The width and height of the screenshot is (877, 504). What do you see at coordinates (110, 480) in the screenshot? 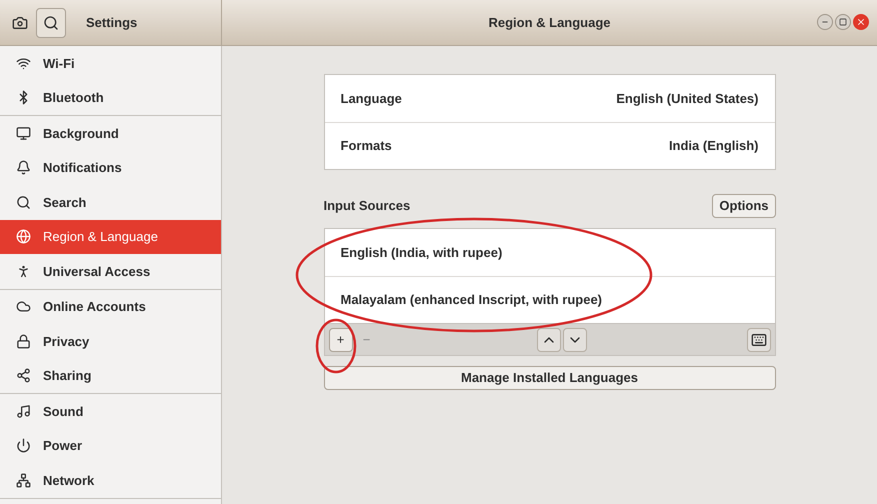
I see `sidebar-item: Network` at bounding box center [110, 480].